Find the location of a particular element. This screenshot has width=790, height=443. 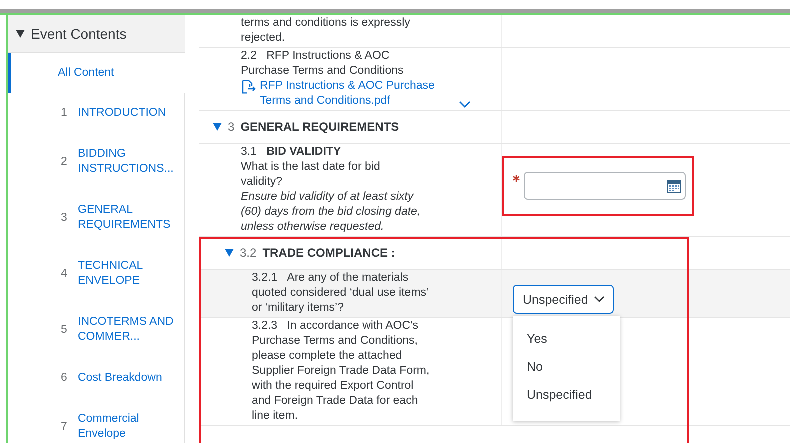

date-field is located at coordinates (605, 186).